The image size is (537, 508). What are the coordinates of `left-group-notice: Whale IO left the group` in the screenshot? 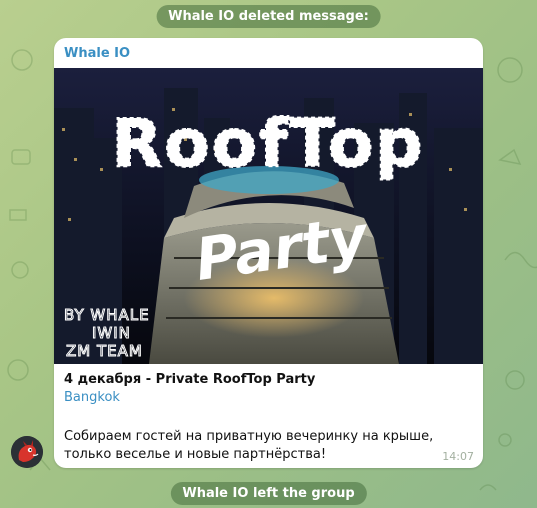 It's located at (268, 493).